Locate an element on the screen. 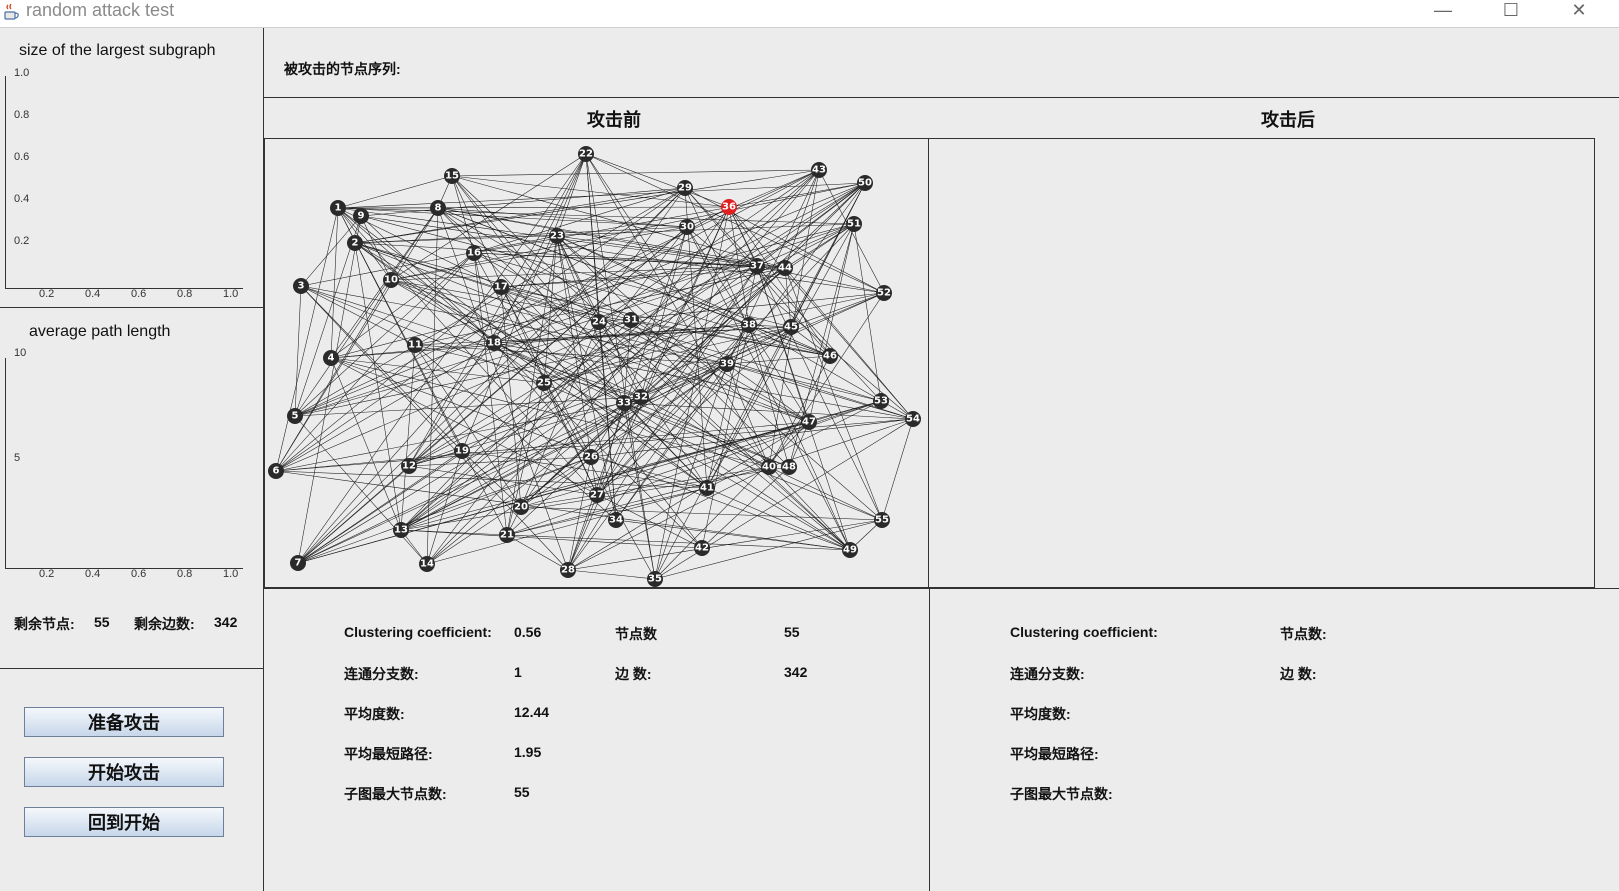 This screenshot has height=891, width=1619. graph-node: 52 is located at coordinates (884, 293).